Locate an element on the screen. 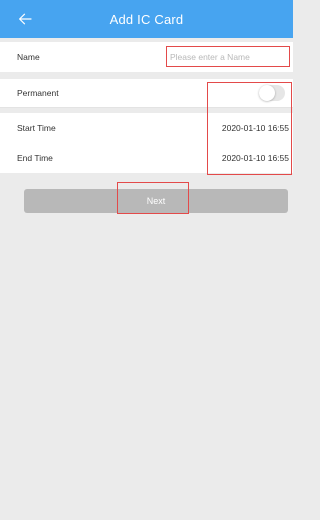 The height and width of the screenshot is (520, 320). end-time-label: End Time is located at coordinates (35, 158).